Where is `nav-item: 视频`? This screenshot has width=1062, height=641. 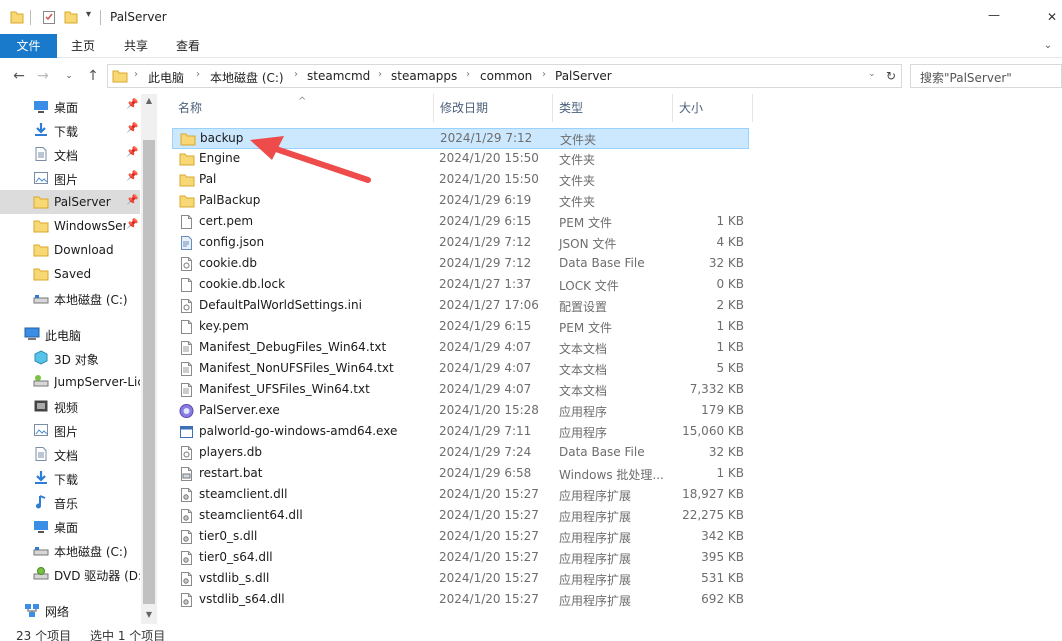 nav-item: 视频 is located at coordinates (70, 406).